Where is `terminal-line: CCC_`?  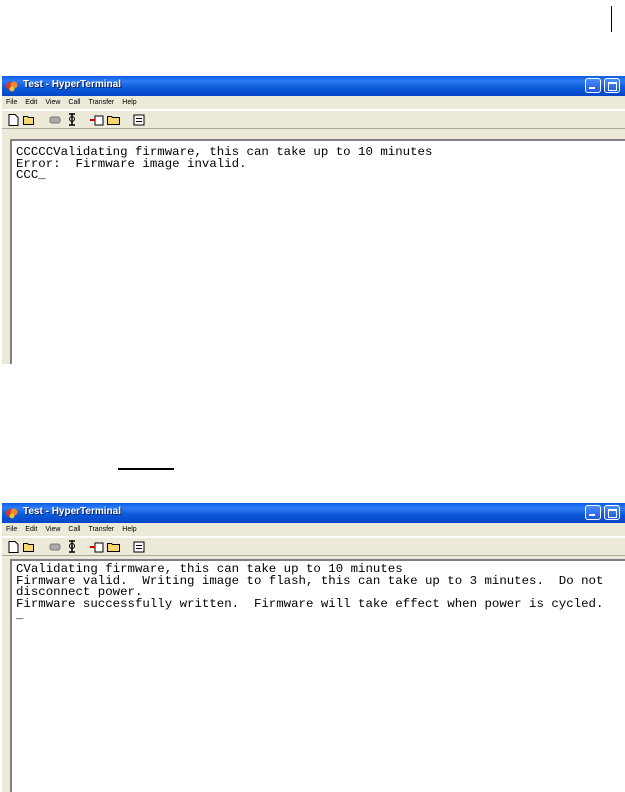 terminal-line: CCC_ is located at coordinates (31, 175).